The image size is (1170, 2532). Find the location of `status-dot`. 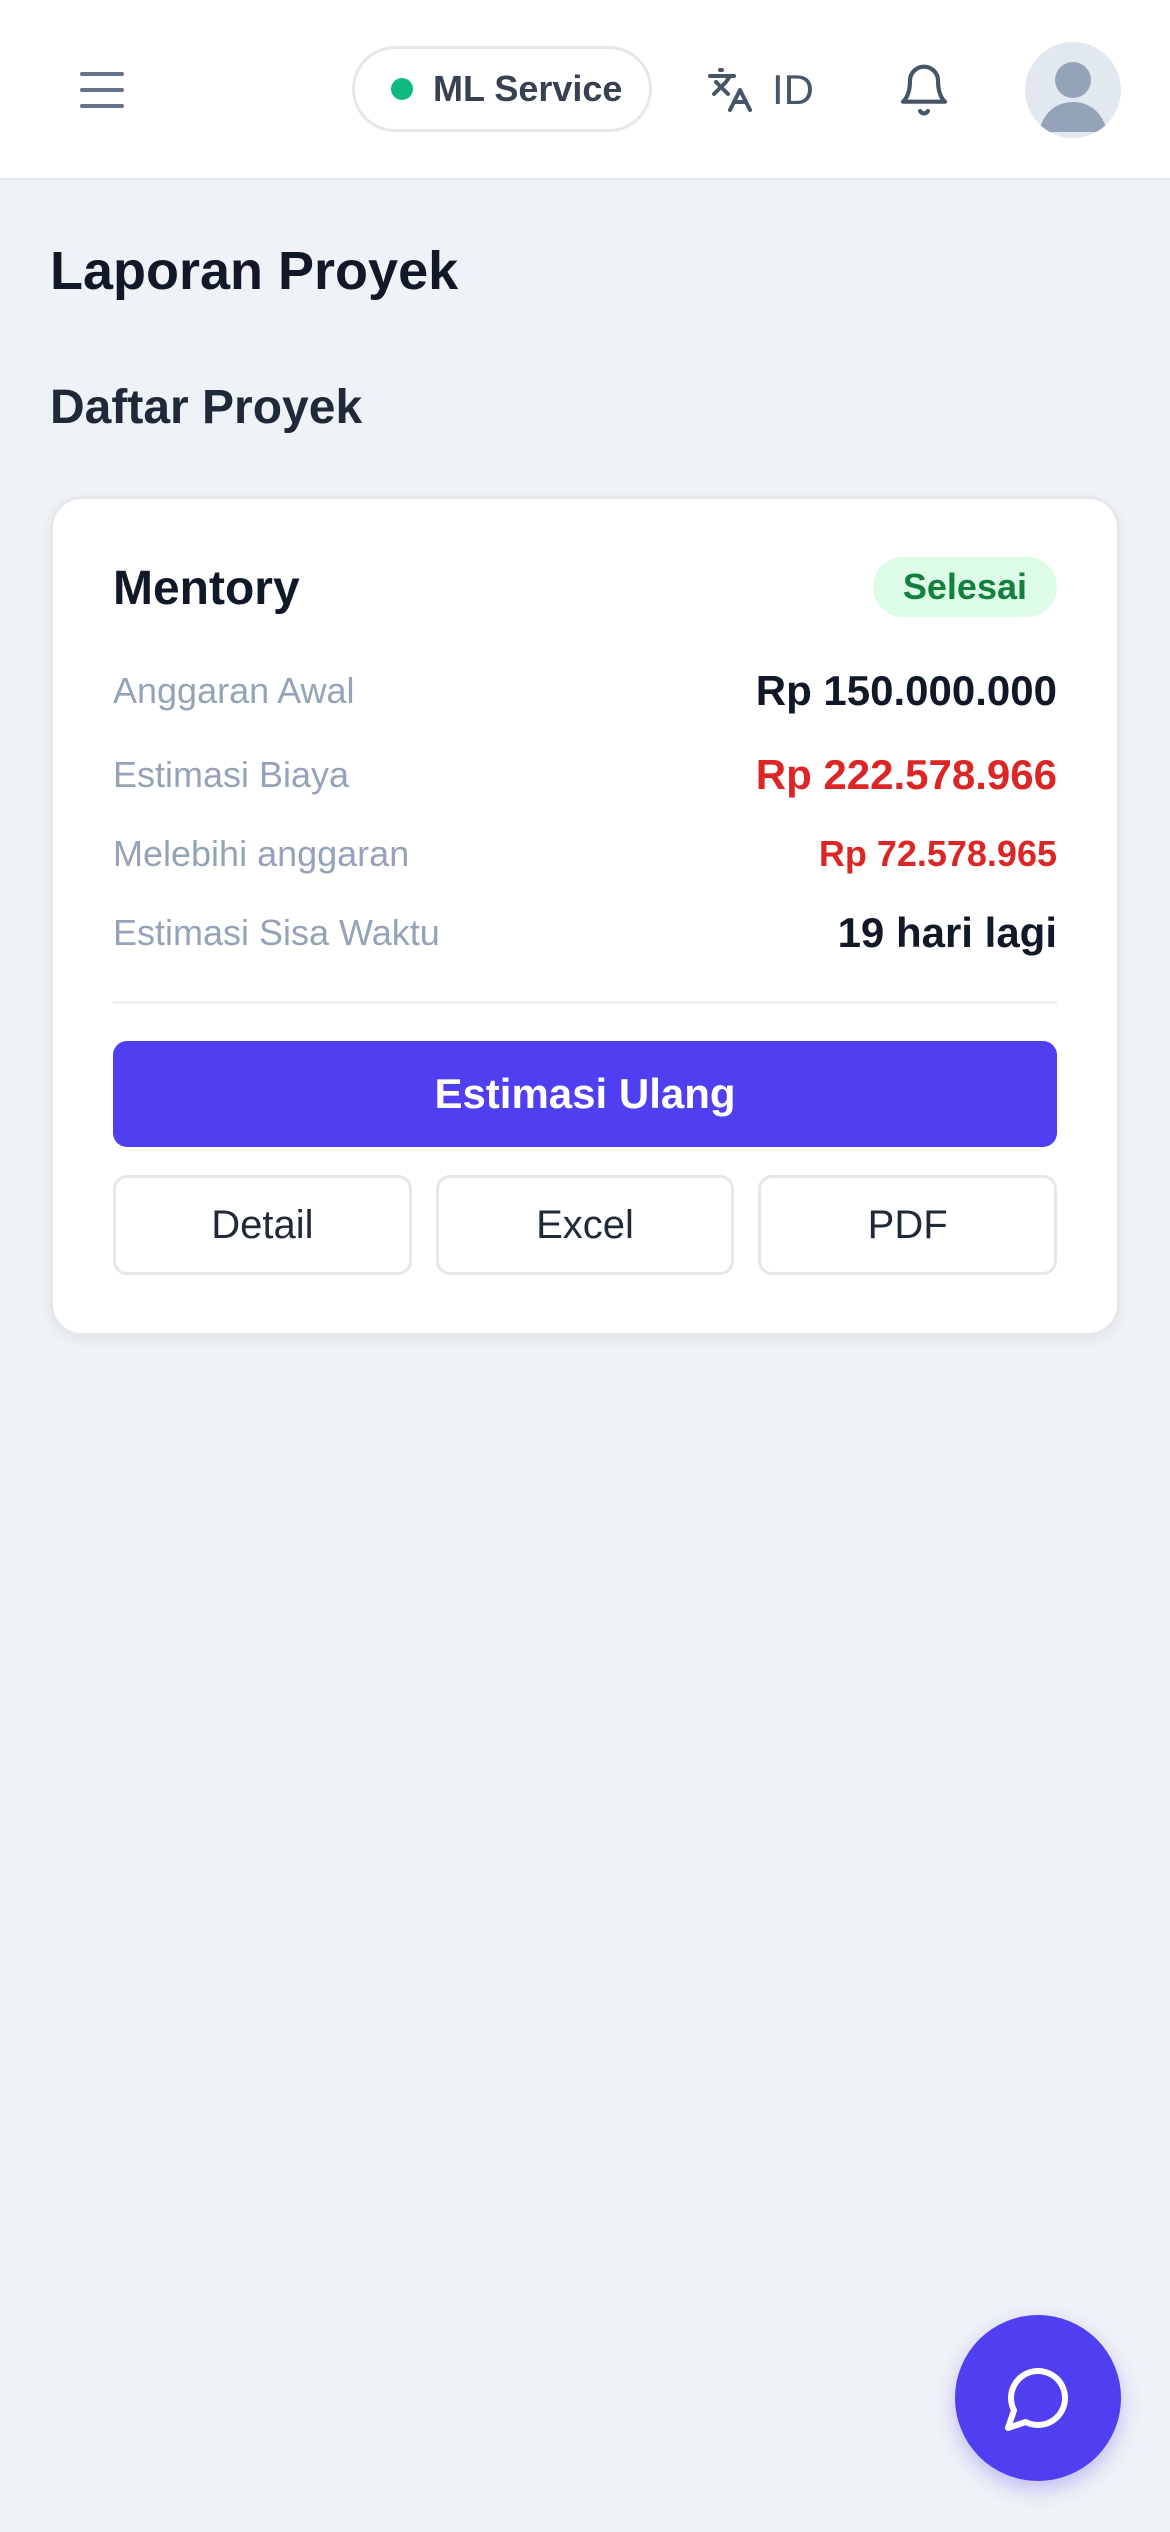

status-dot is located at coordinates (402, 89).